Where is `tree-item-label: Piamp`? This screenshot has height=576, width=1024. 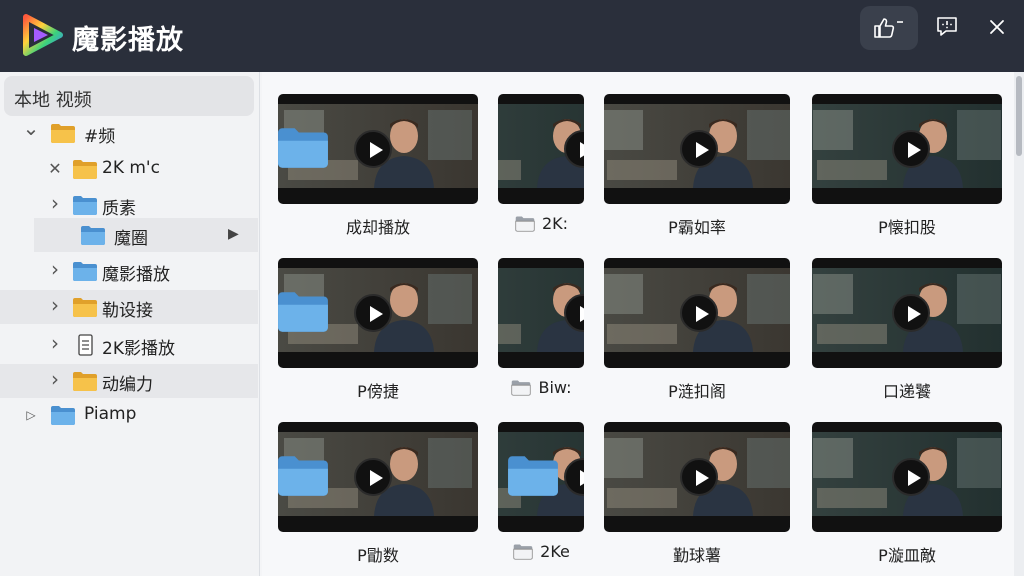 tree-item-label: Piamp is located at coordinates (110, 414).